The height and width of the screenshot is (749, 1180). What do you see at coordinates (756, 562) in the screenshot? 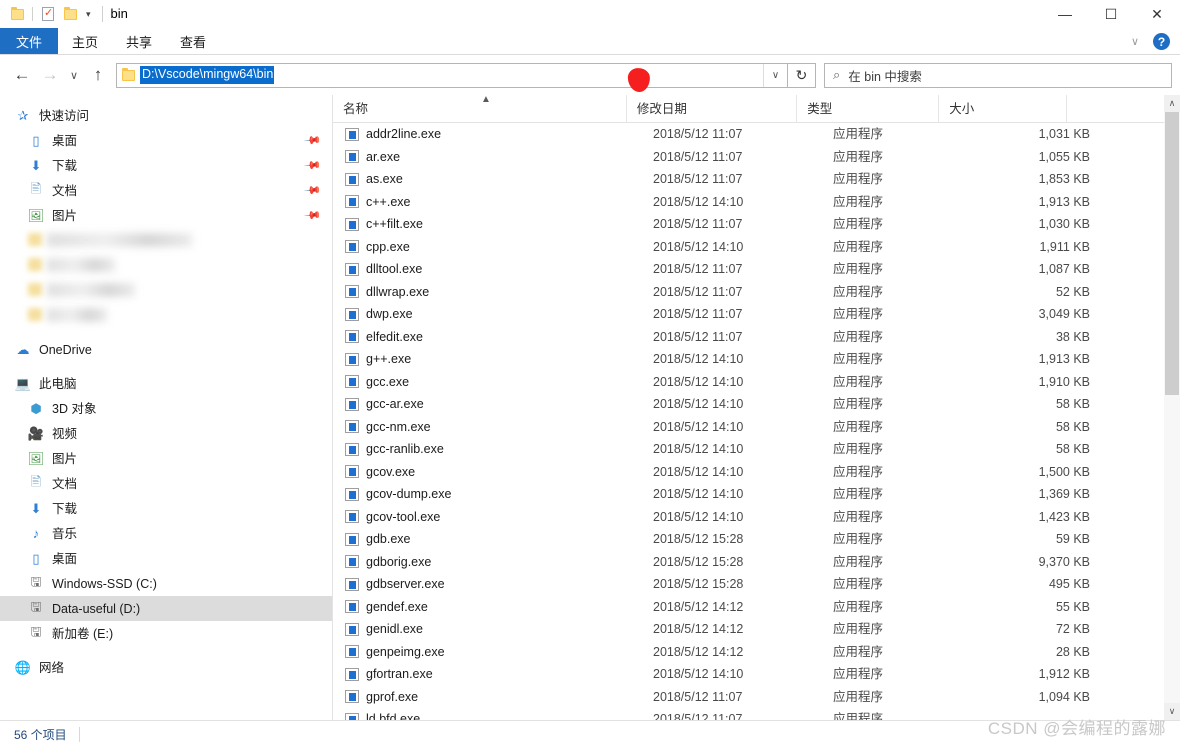
I see `table-row: gdborig.exe 2018/5/12 15:28 应用程序 9,370 KB` at bounding box center [756, 562].